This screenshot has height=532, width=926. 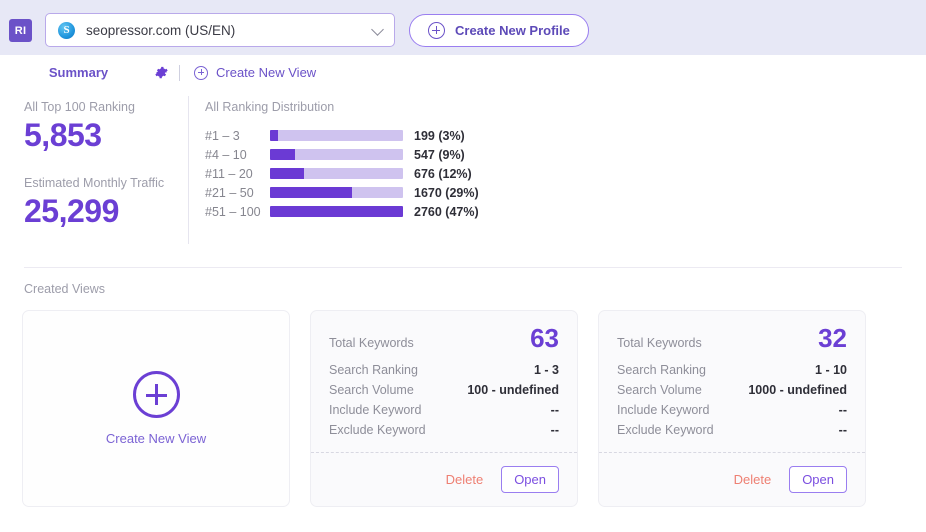 I want to click on stat-label-top100: All Top 100 Ranking, so click(x=79, y=107).